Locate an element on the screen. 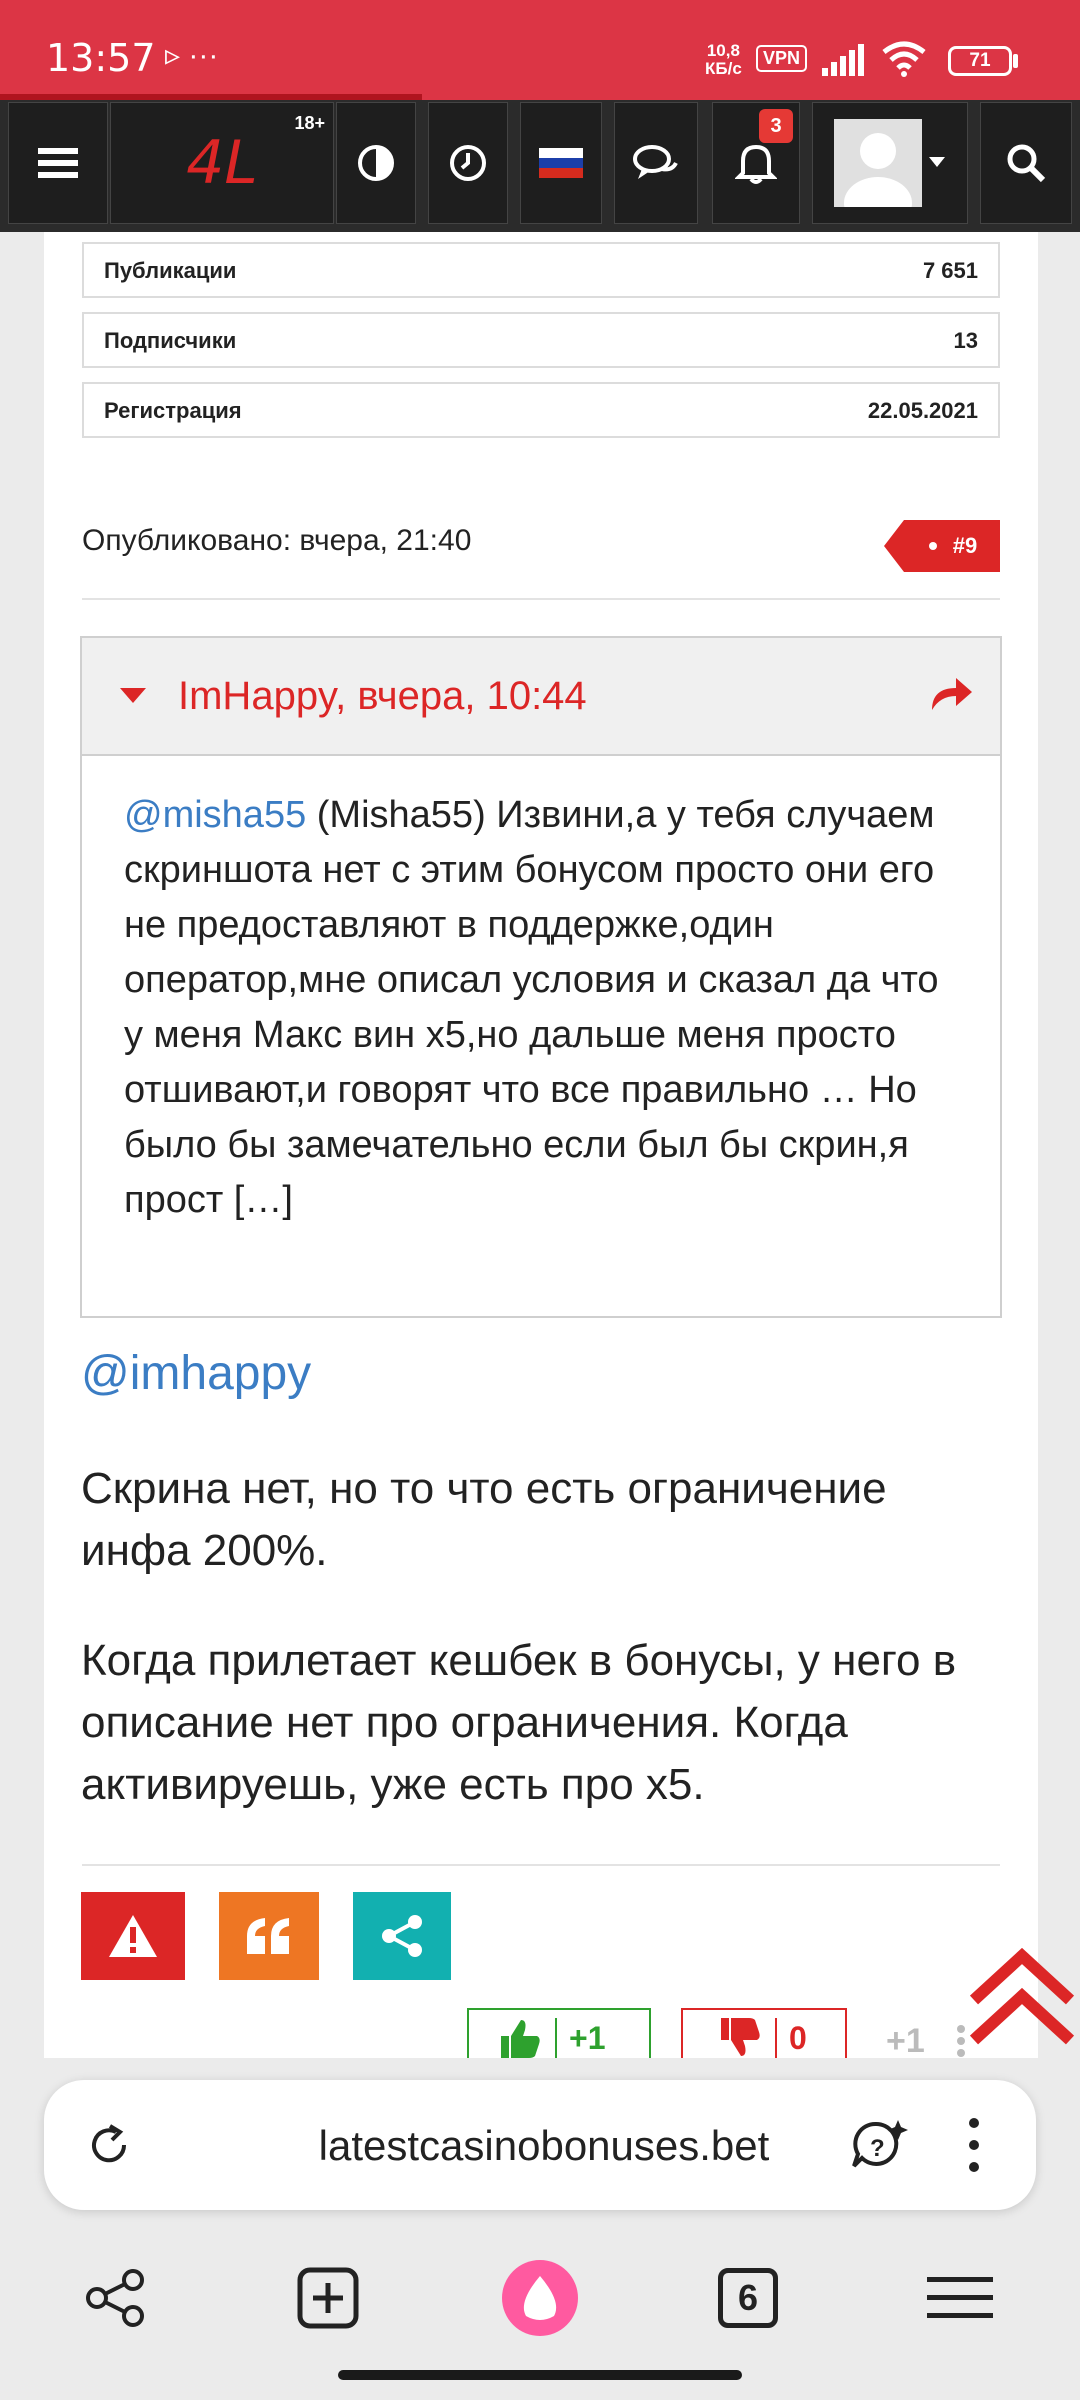 Image resolution: width=1080 pixels, height=2400 pixels. battery-icon: 71 is located at coordinates (980, 61).